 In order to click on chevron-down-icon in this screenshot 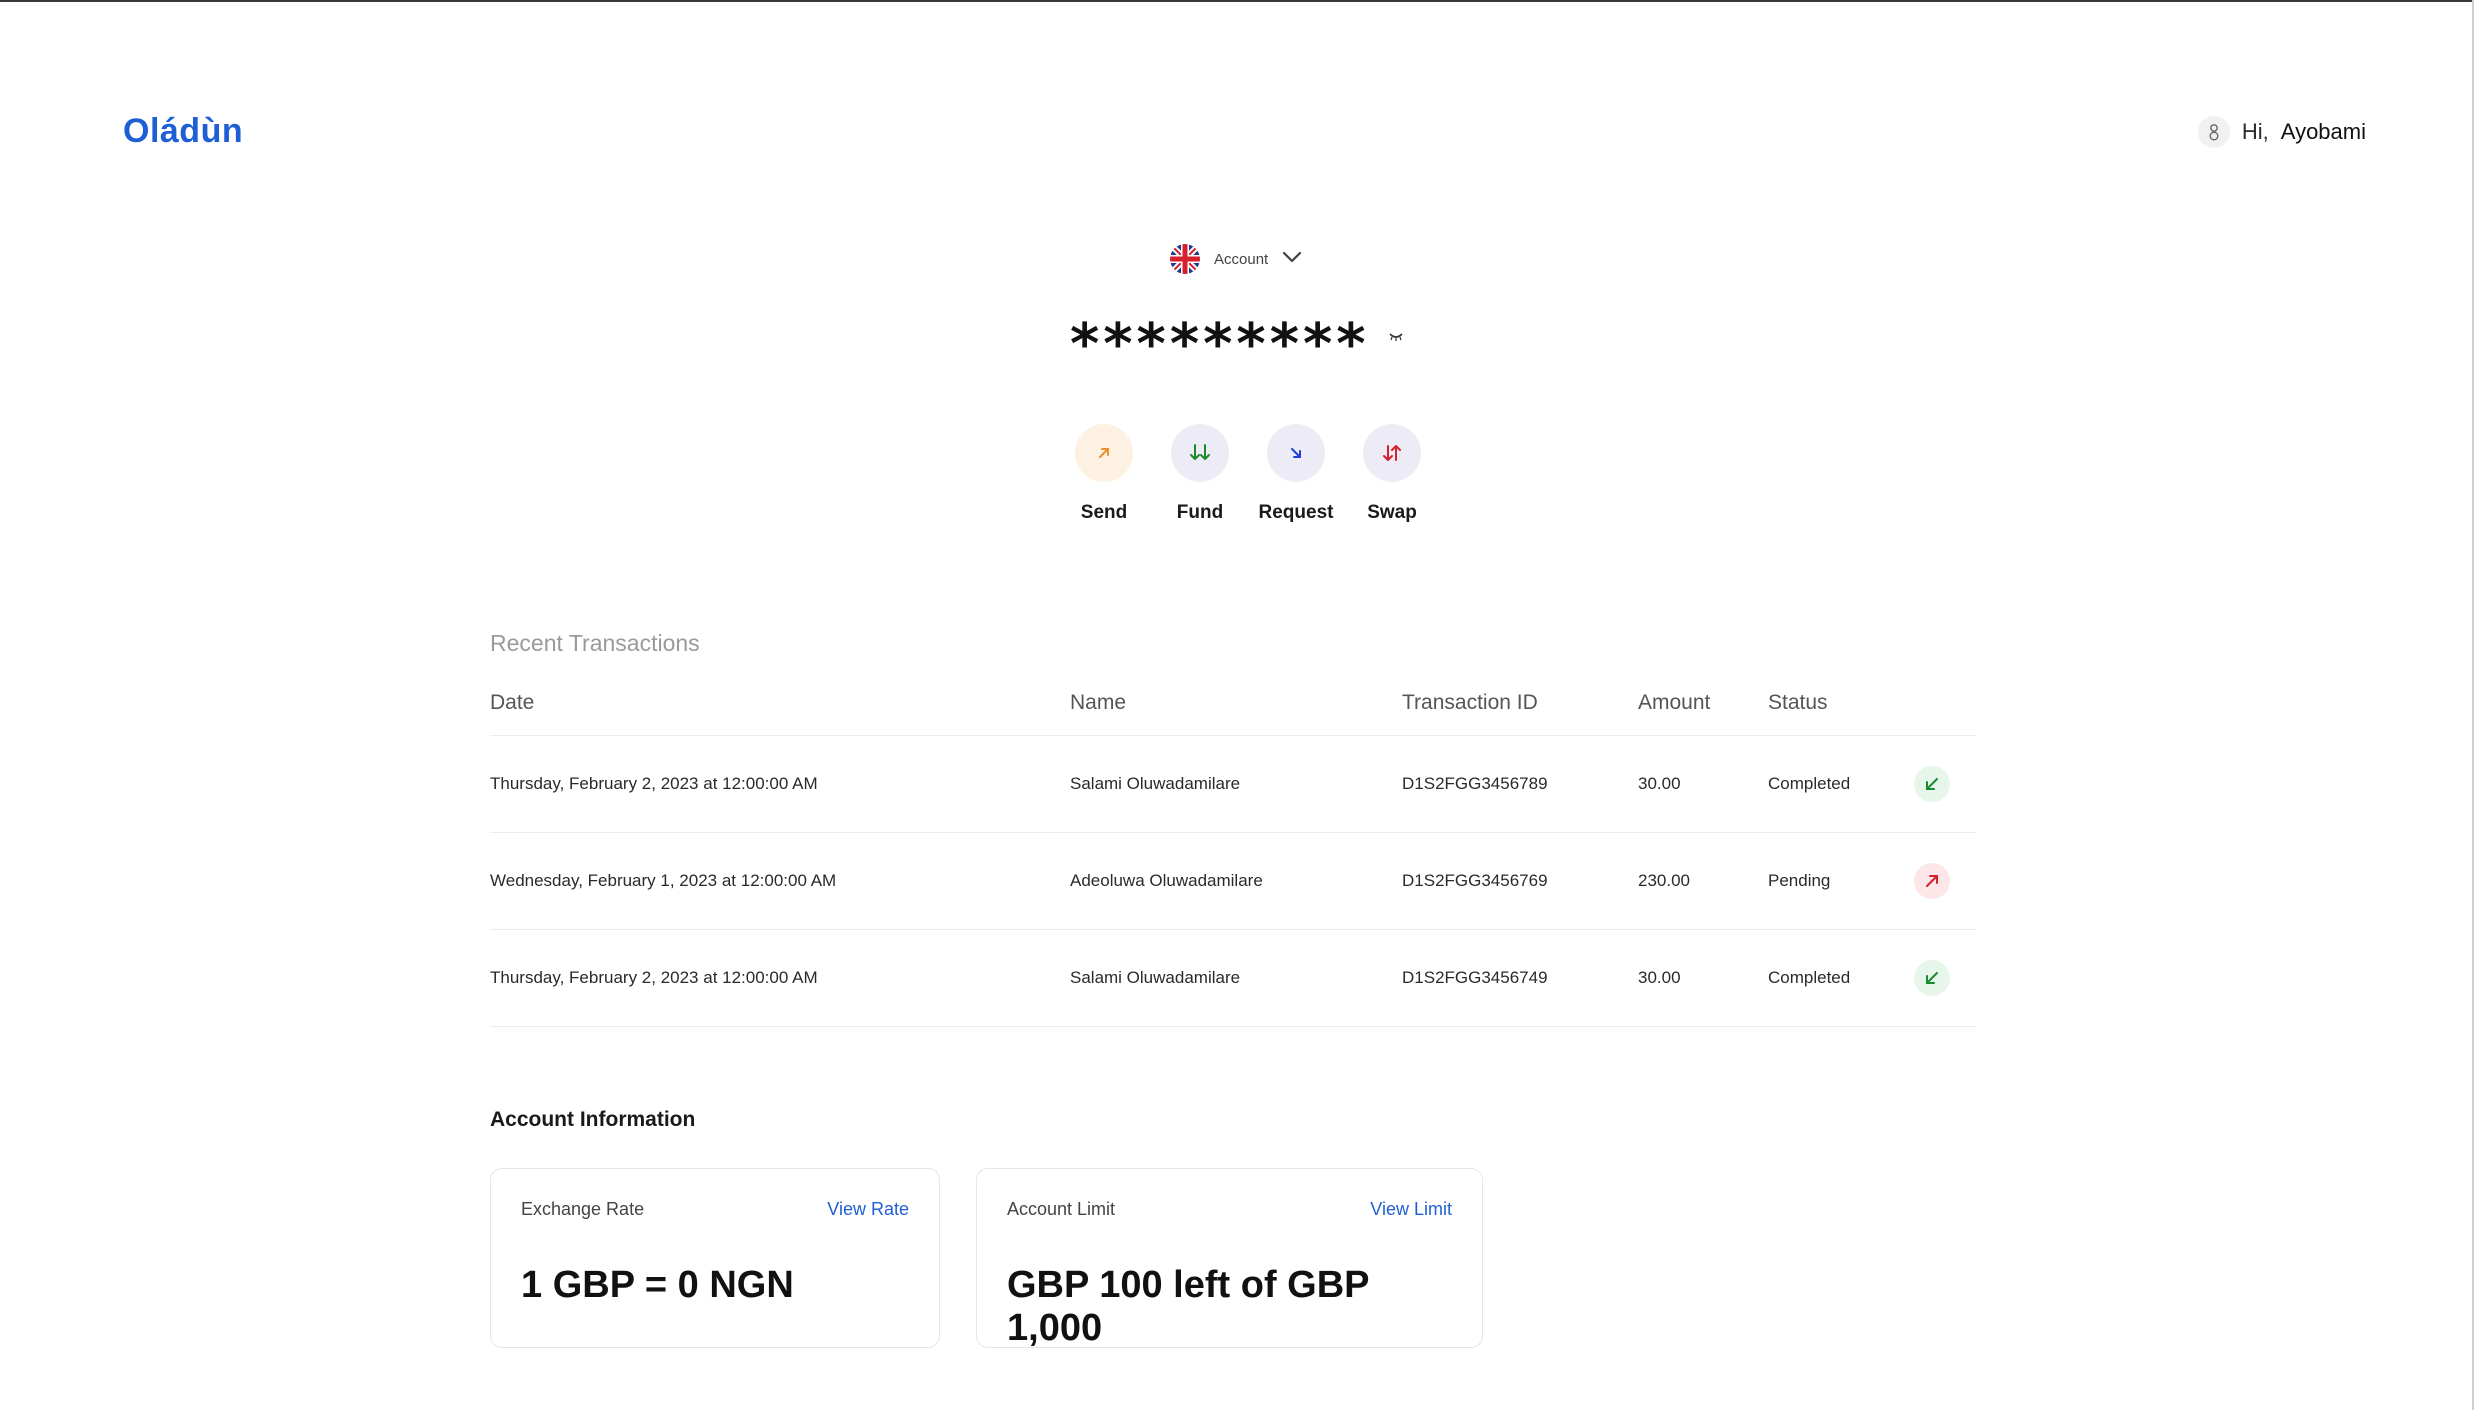, I will do `click(1292, 259)`.